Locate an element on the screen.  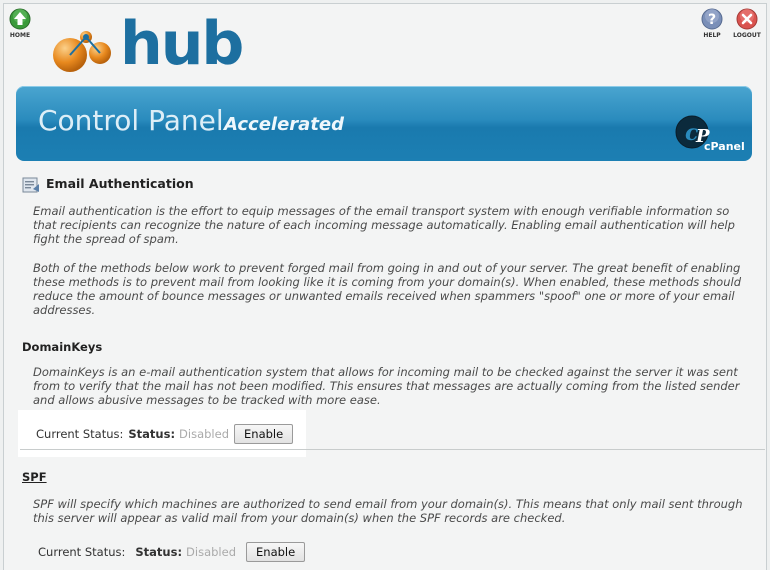
spf-heading: SPF is located at coordinates (34, 477).